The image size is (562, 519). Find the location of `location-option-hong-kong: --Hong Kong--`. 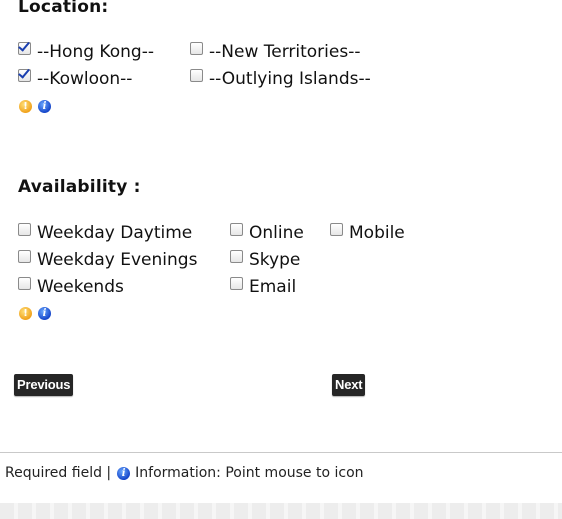

location-option-hong-kong: --Hong Kong-- is located at coordinates (86, 52).